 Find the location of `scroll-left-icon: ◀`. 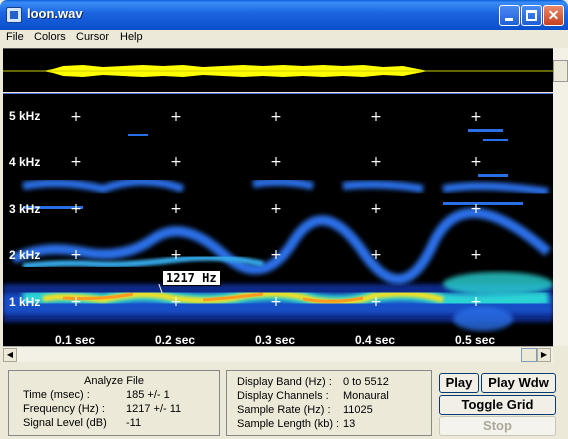

scroll-left-icon: ◀ is located at coordinates (10, 355).